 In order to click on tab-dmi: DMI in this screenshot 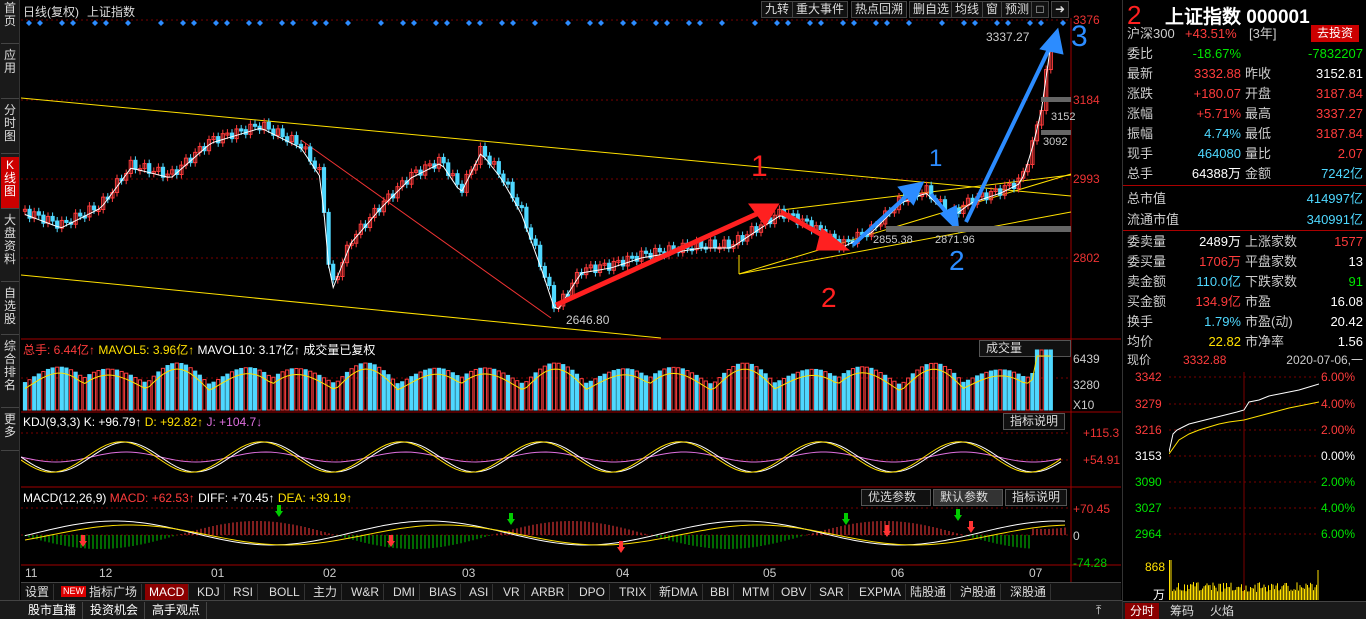, I will do `click(404, 592)`.